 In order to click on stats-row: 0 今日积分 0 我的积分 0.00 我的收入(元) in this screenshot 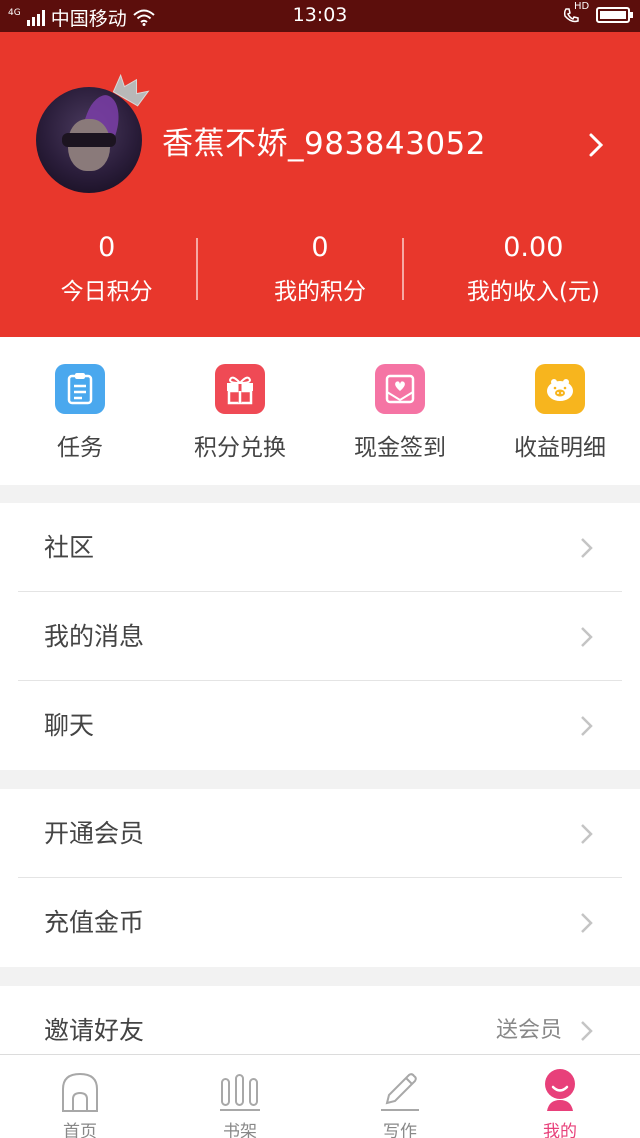, I will do `click(320, 268)`.